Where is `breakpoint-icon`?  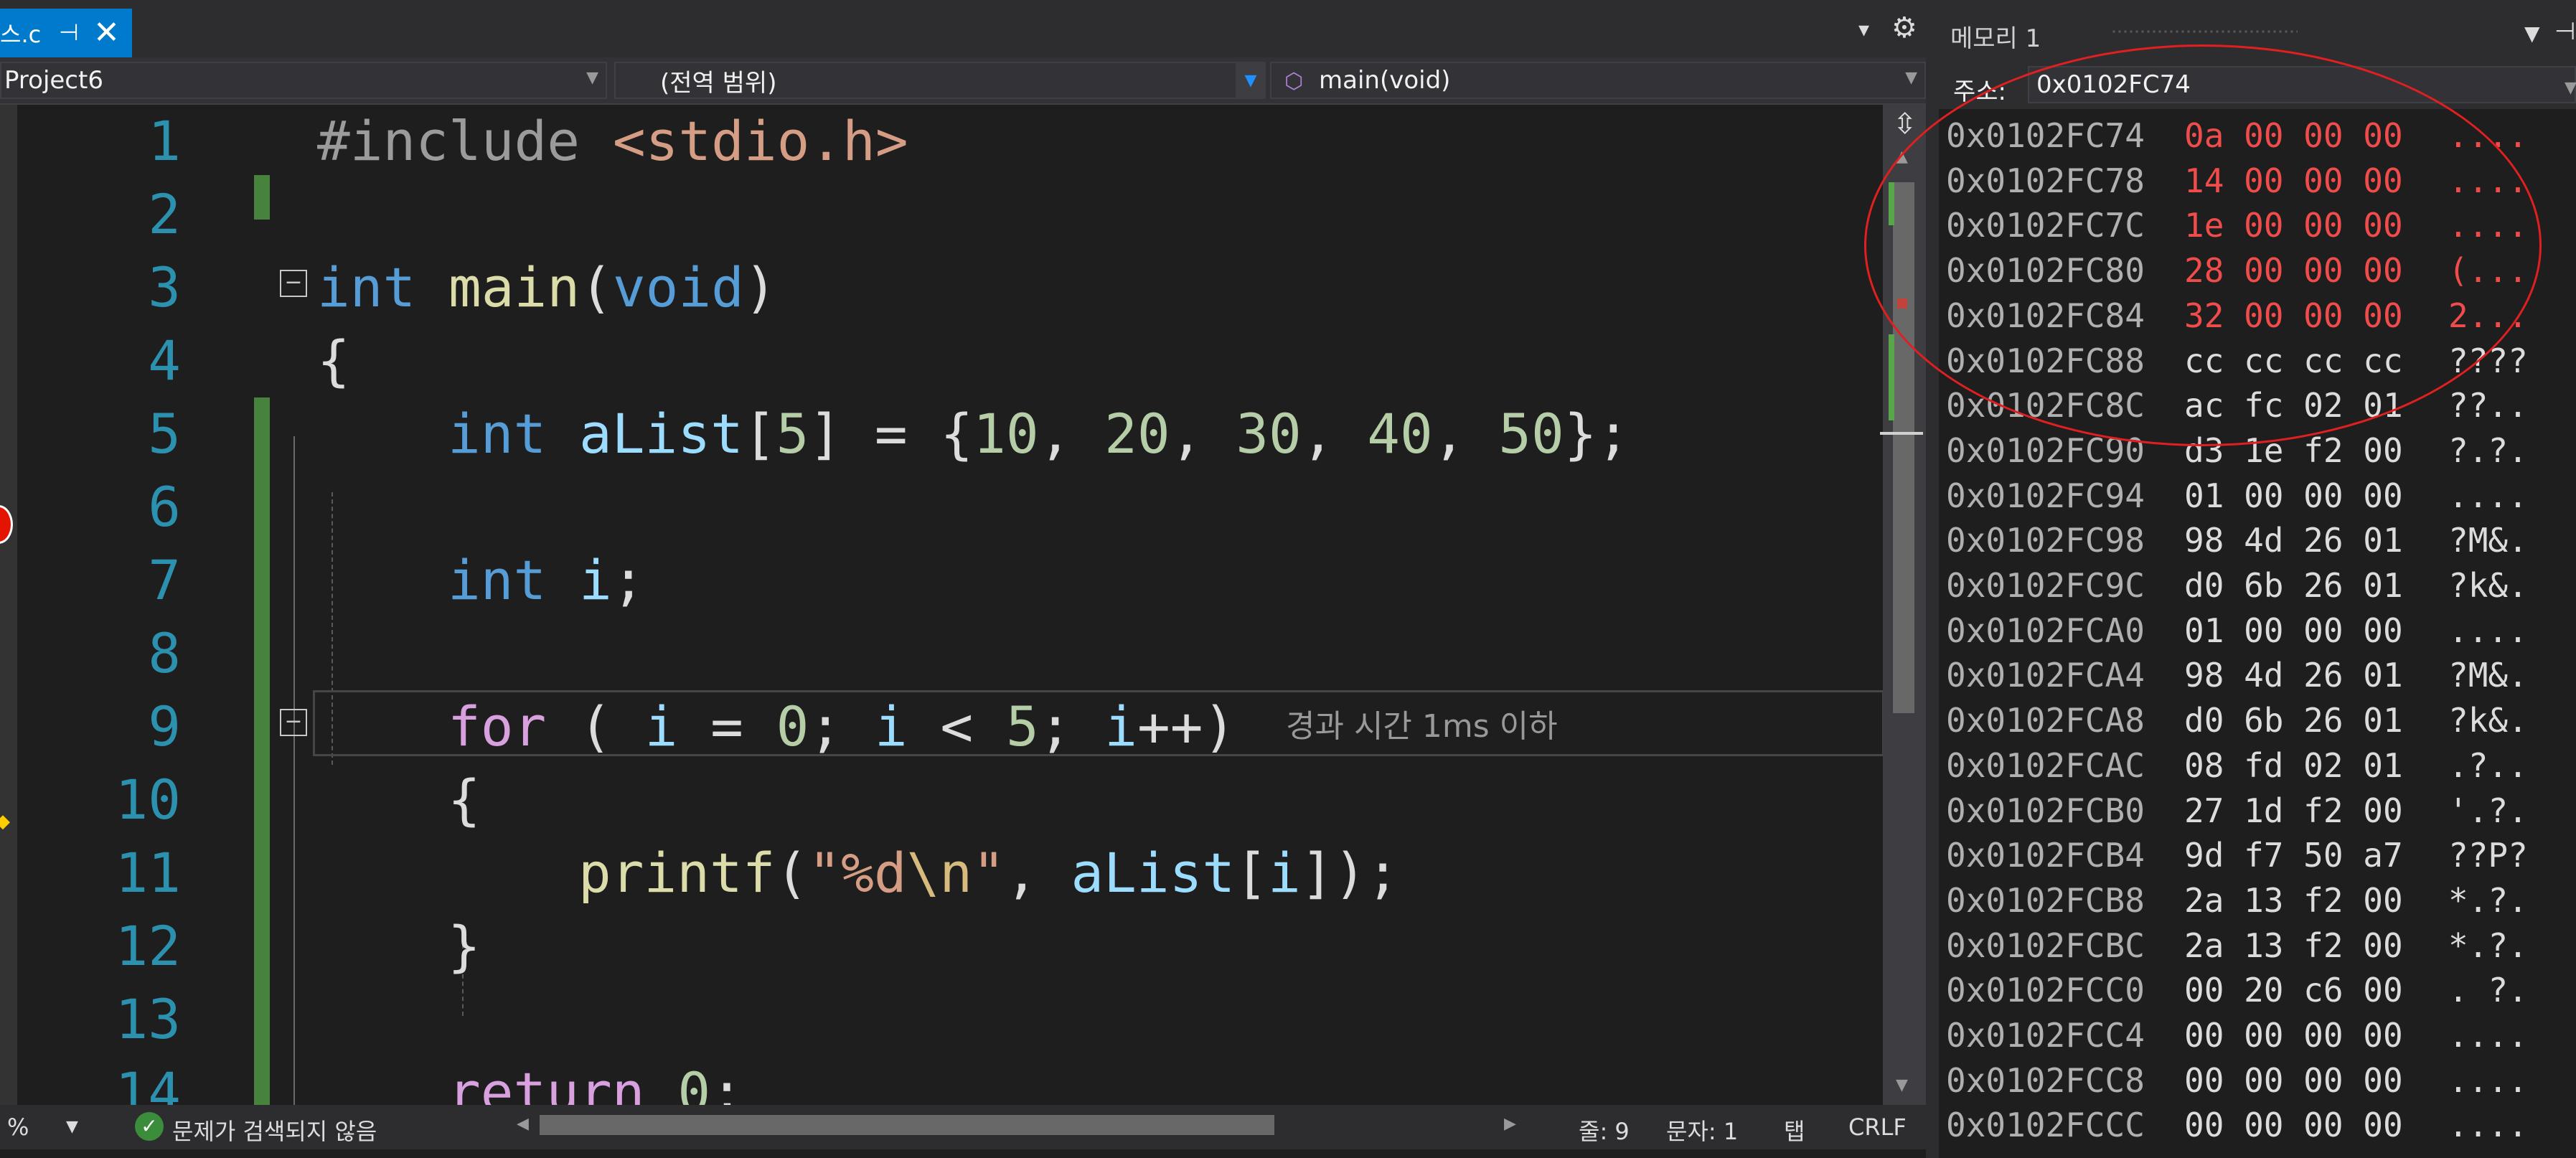
breakpoint-icon is located at coordinates (6, 524).